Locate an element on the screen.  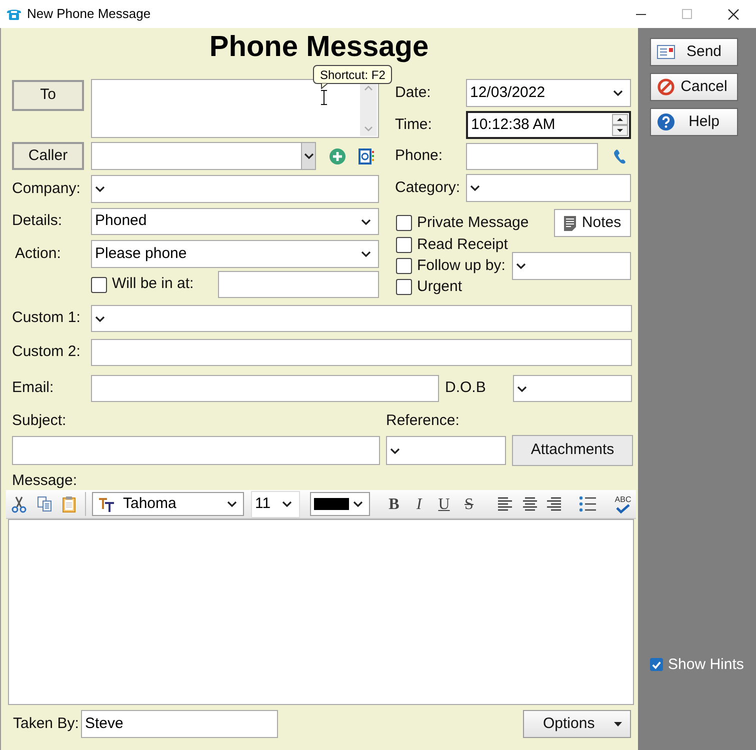
cancel-icon is located at coordinates (666, 87).